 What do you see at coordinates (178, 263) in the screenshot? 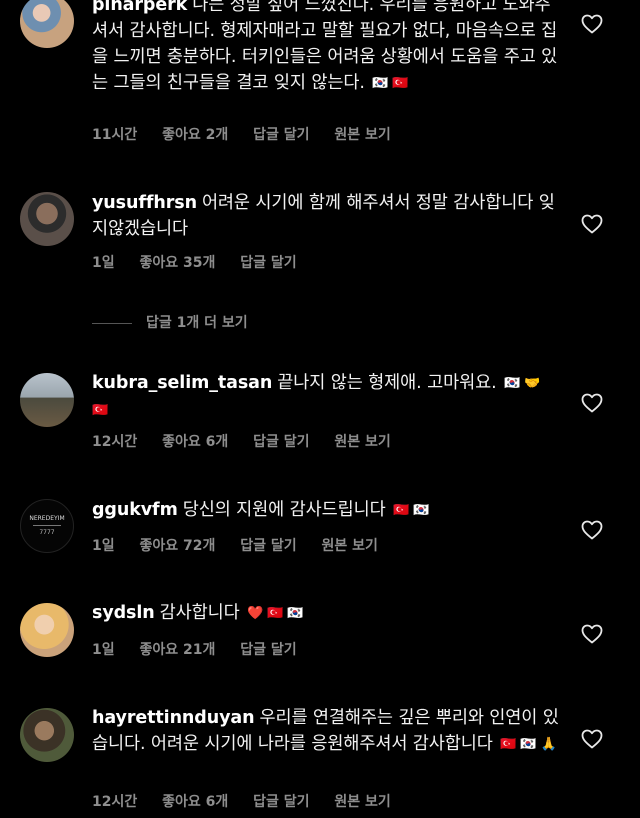
I see `comment-likes: 좋아요 35개` at bounding box center [178, 263].